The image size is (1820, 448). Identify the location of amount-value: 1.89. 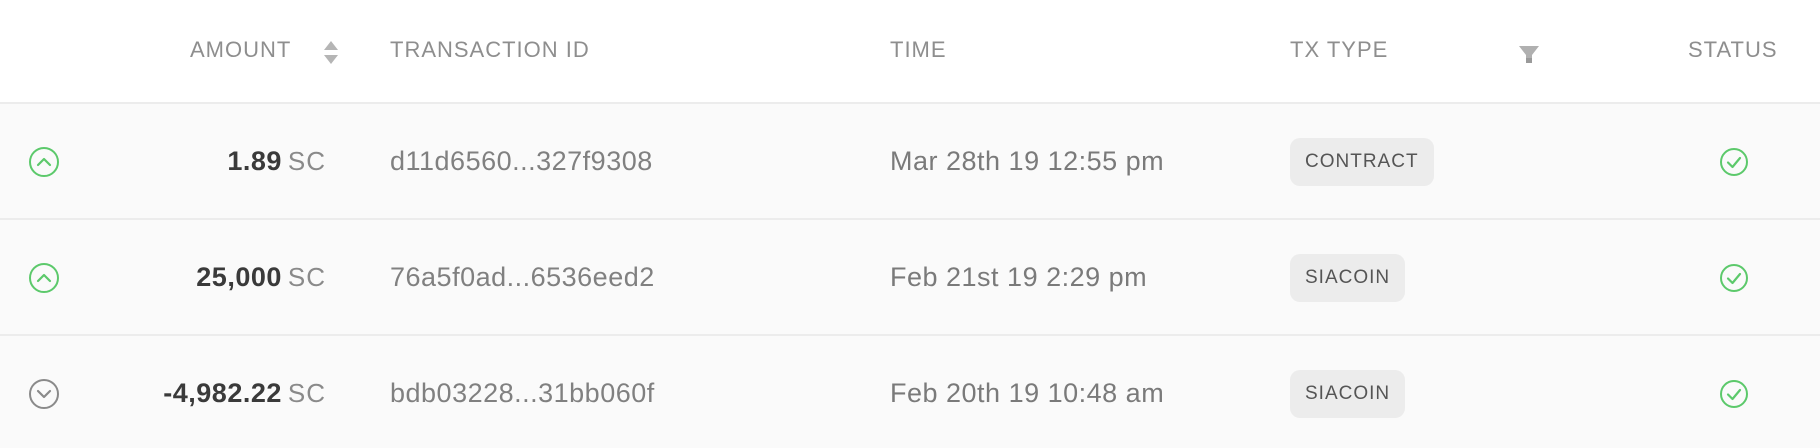
(254, 161).